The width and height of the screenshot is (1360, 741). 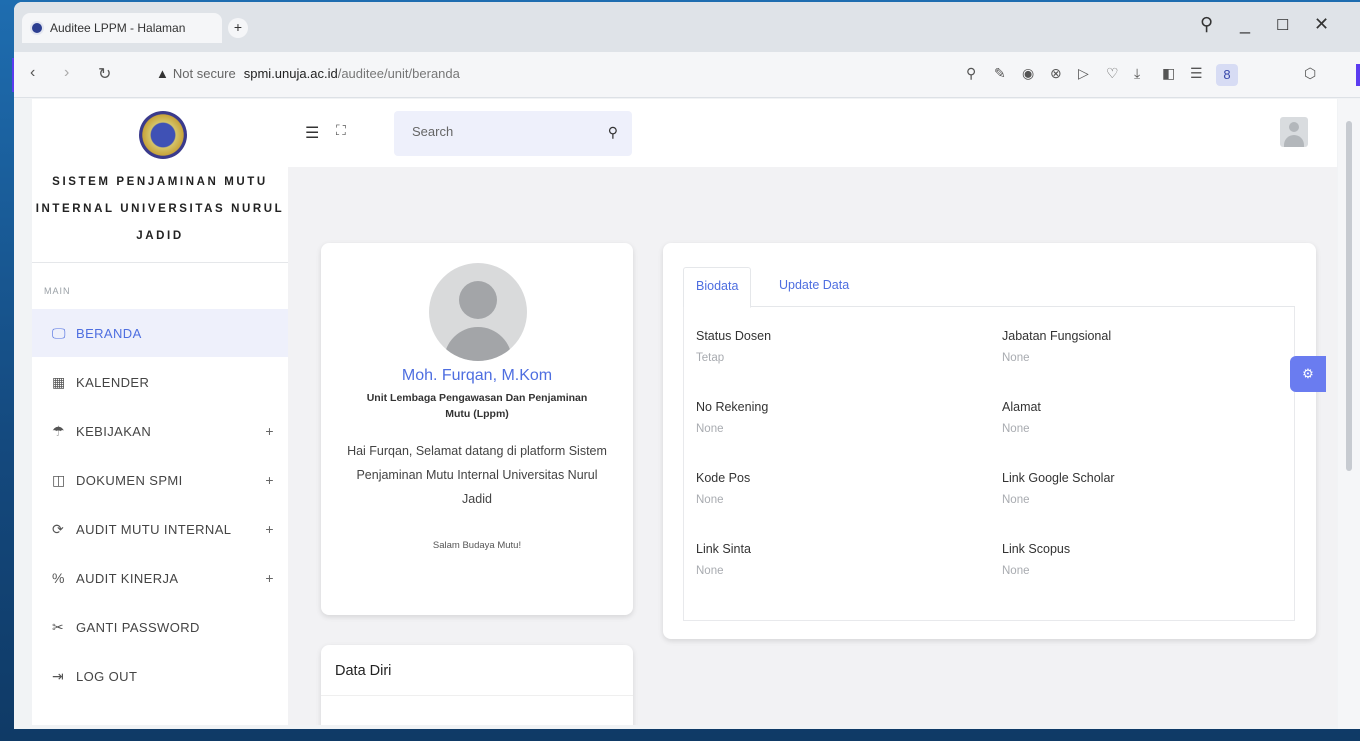 I want to click on field-link-sinta: Link Sinta None, so click(x=723, y=559).